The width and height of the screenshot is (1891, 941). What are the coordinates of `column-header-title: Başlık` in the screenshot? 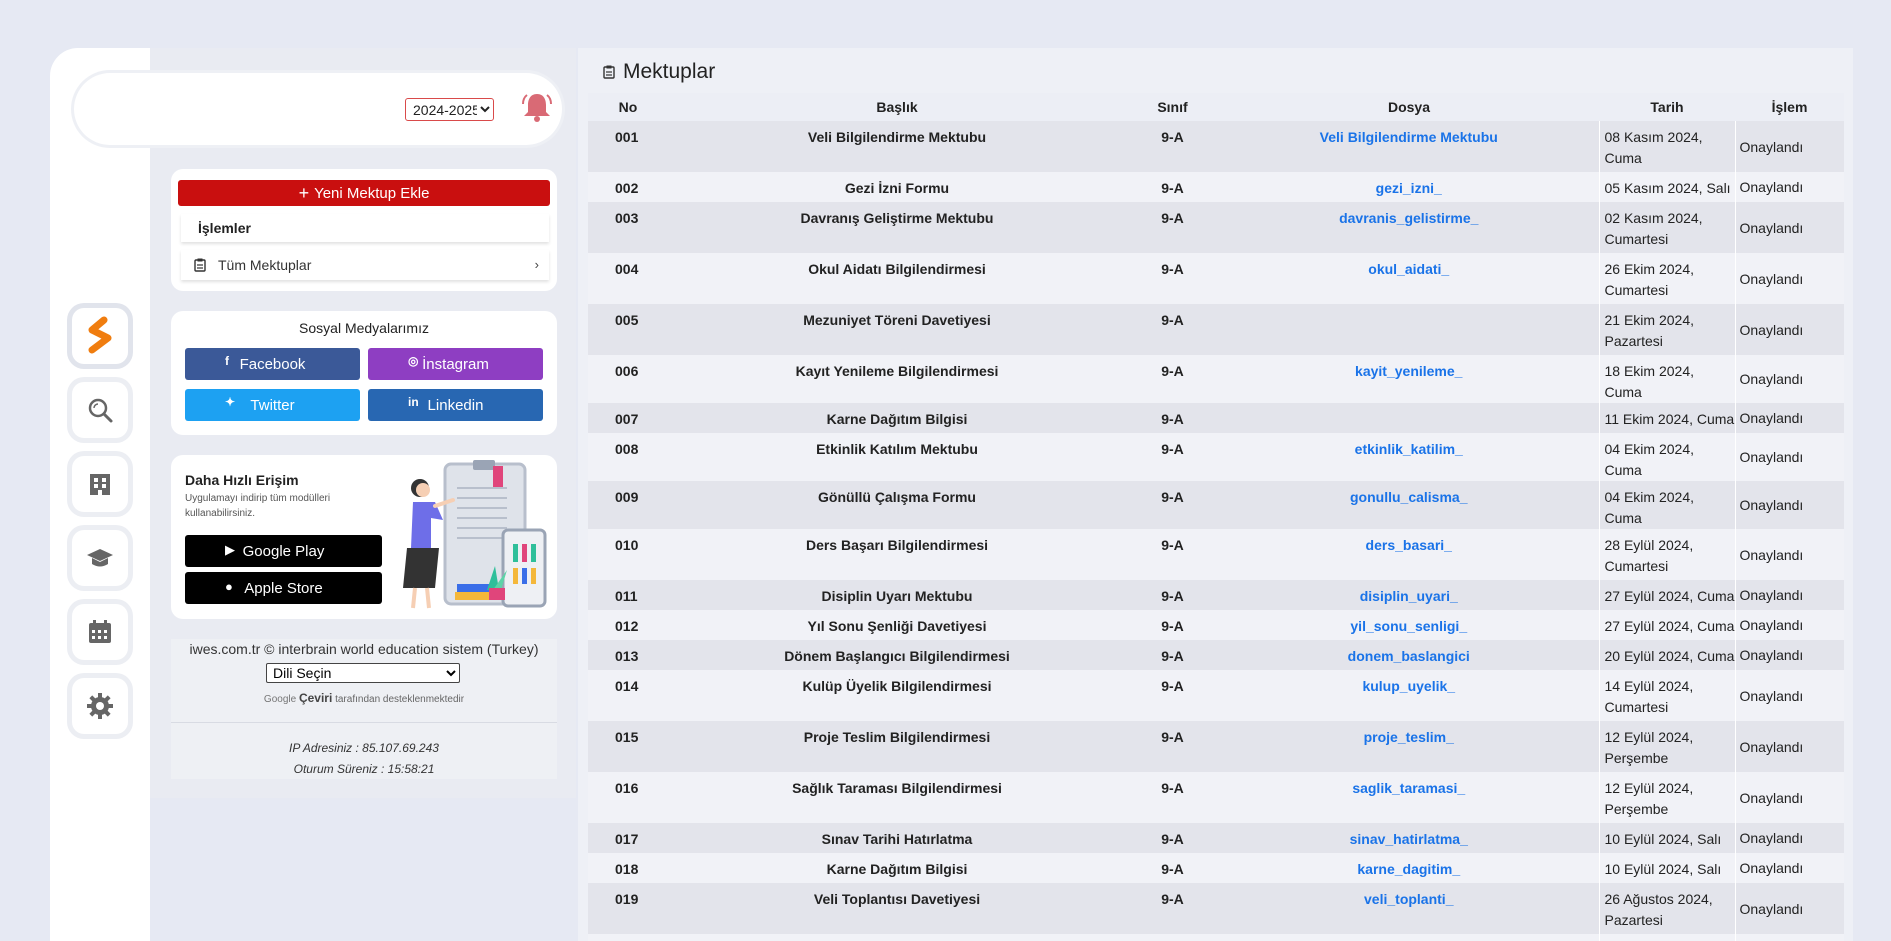 It's located at (897, 107).